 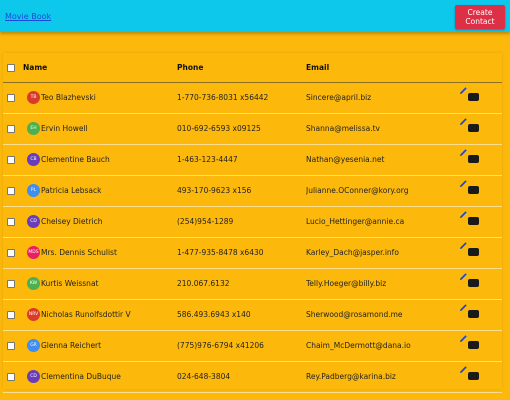 What do you see at coordinates (220, 345) in the screenshot?
I see `phone-cell: (775)976-6794 x41206` at bounding box center [220, 345].